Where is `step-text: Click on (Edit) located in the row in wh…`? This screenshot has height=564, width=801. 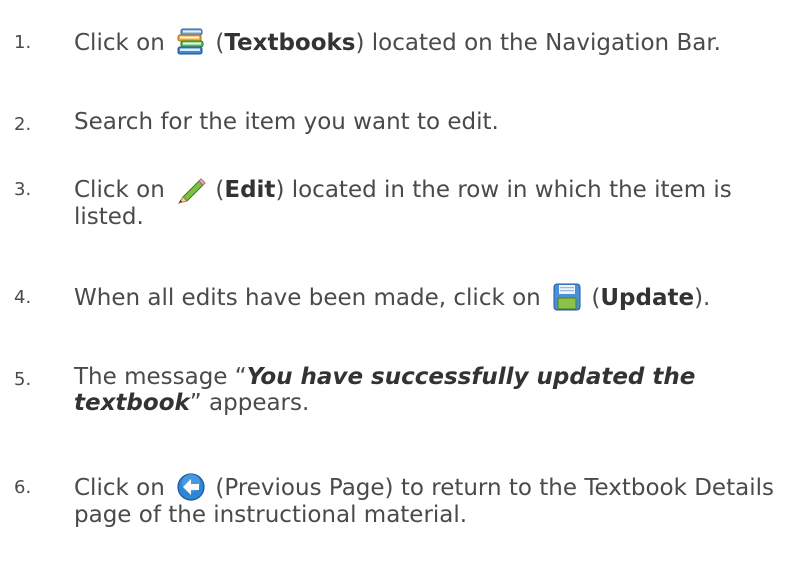
step-text: Click on (Edit) located in the row in wh… is located at coordinates (431, 202).